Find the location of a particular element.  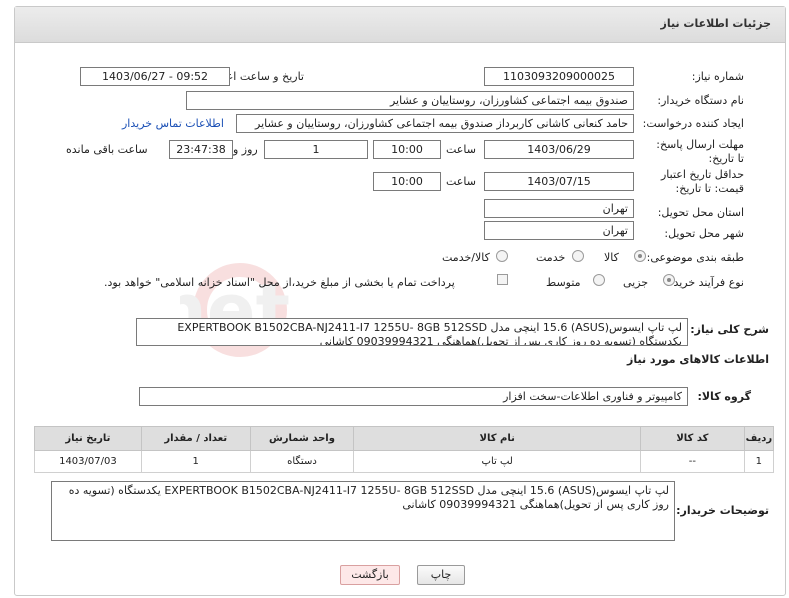

city-field: تهران is located at coordinates (559, 230).